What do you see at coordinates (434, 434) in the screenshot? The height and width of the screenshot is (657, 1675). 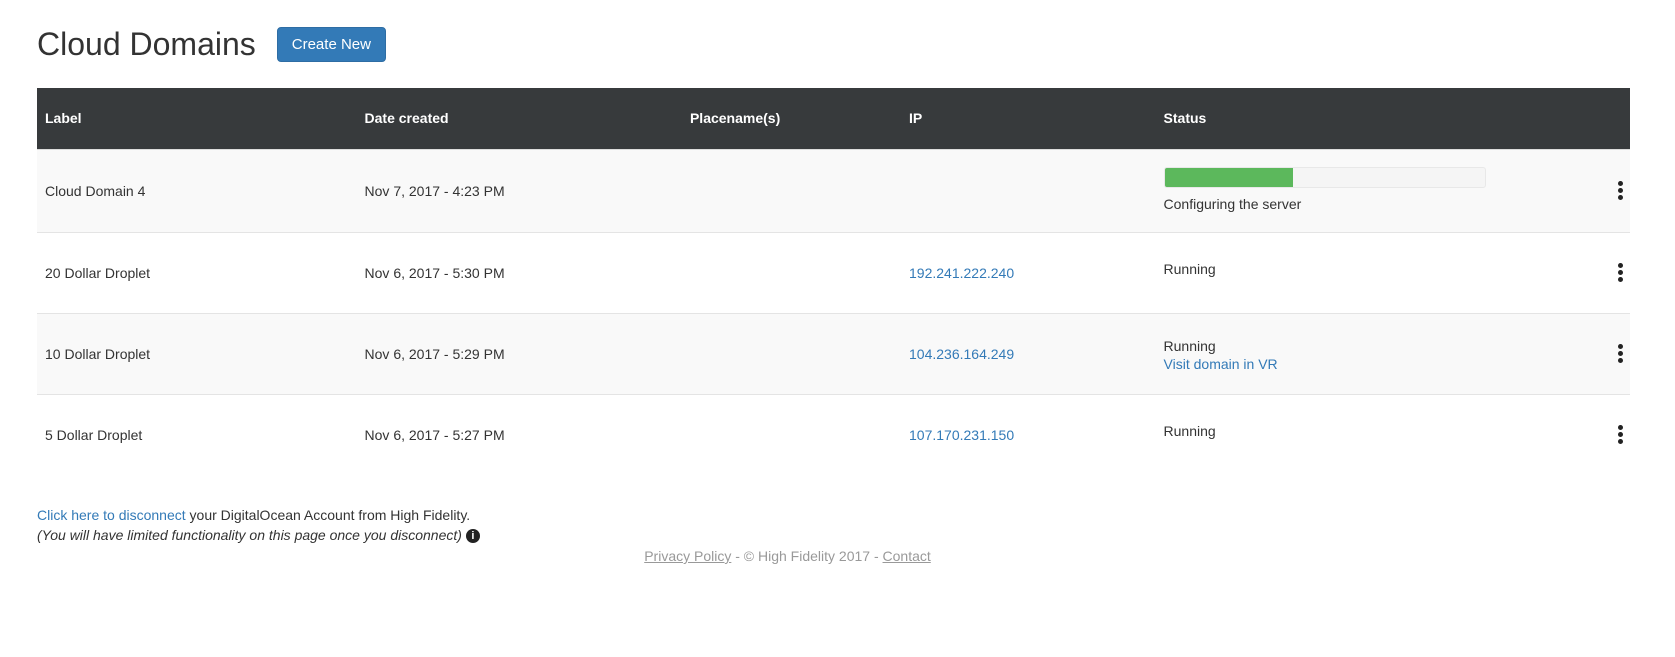 I see `domain-date: Nov 6, 2017 - 5:27 PM` at bounding box center [434, 434].